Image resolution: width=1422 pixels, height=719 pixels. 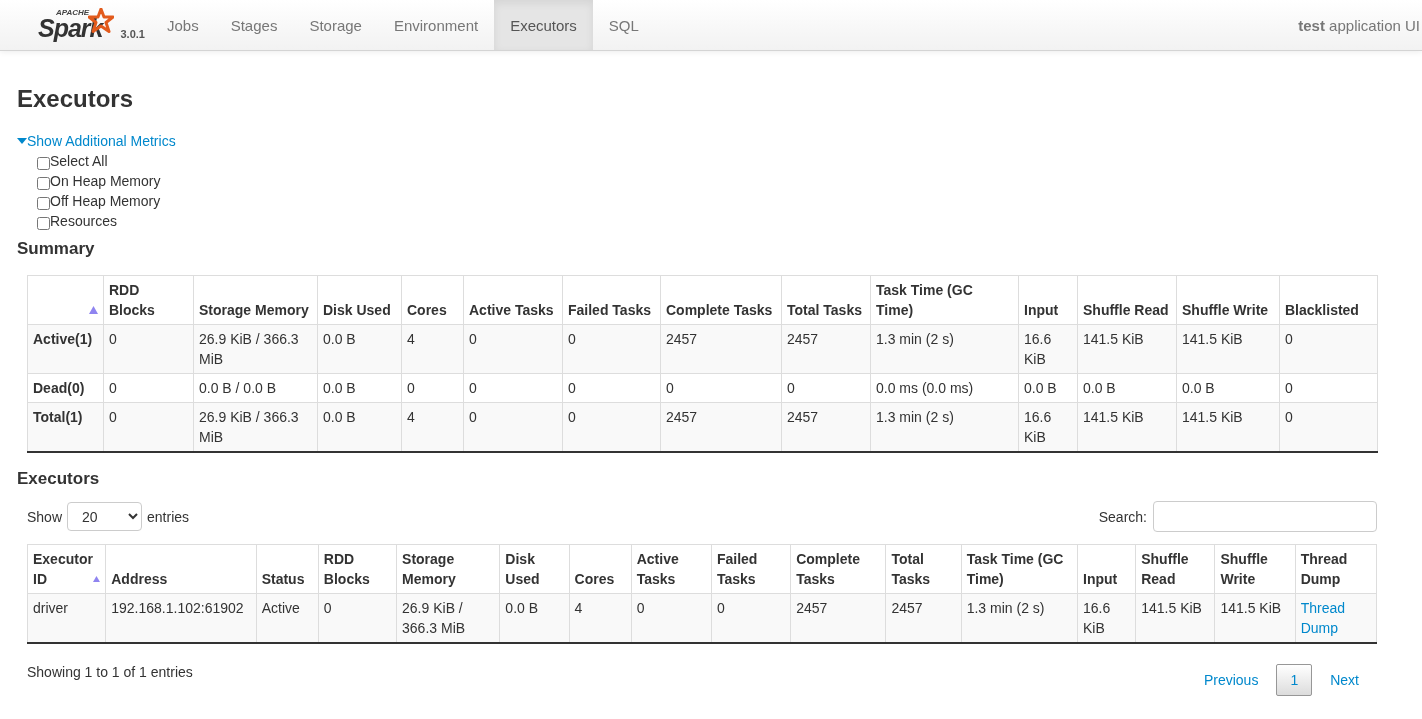 I want to click on nav-tab: Storage, so click(x=335, y=25).